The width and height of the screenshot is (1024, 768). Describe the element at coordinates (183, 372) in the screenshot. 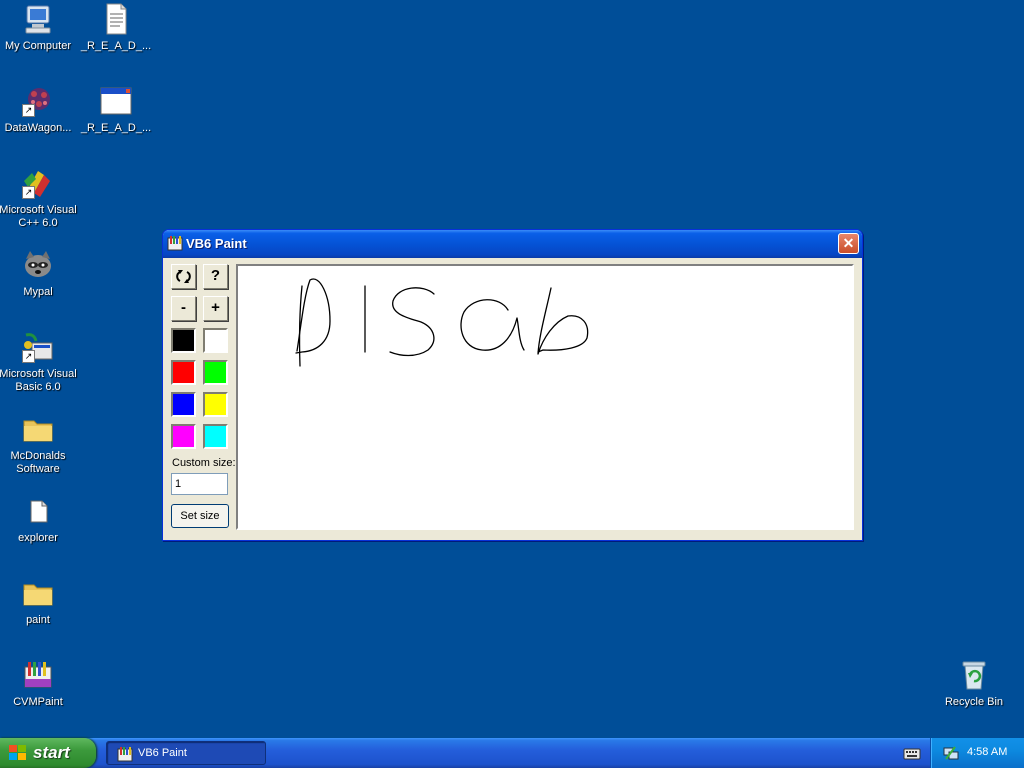

I see `color-swatch-red` at that location.